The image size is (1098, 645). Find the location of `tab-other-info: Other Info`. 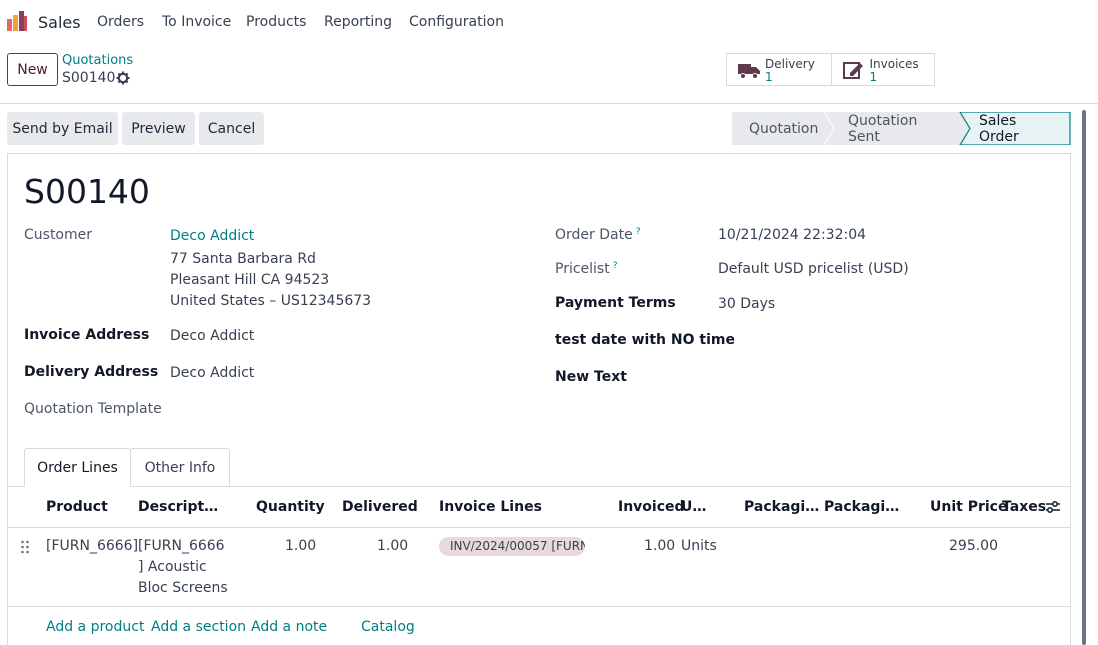

tab-other-info: Other Info is located at coordinates (180, 467).